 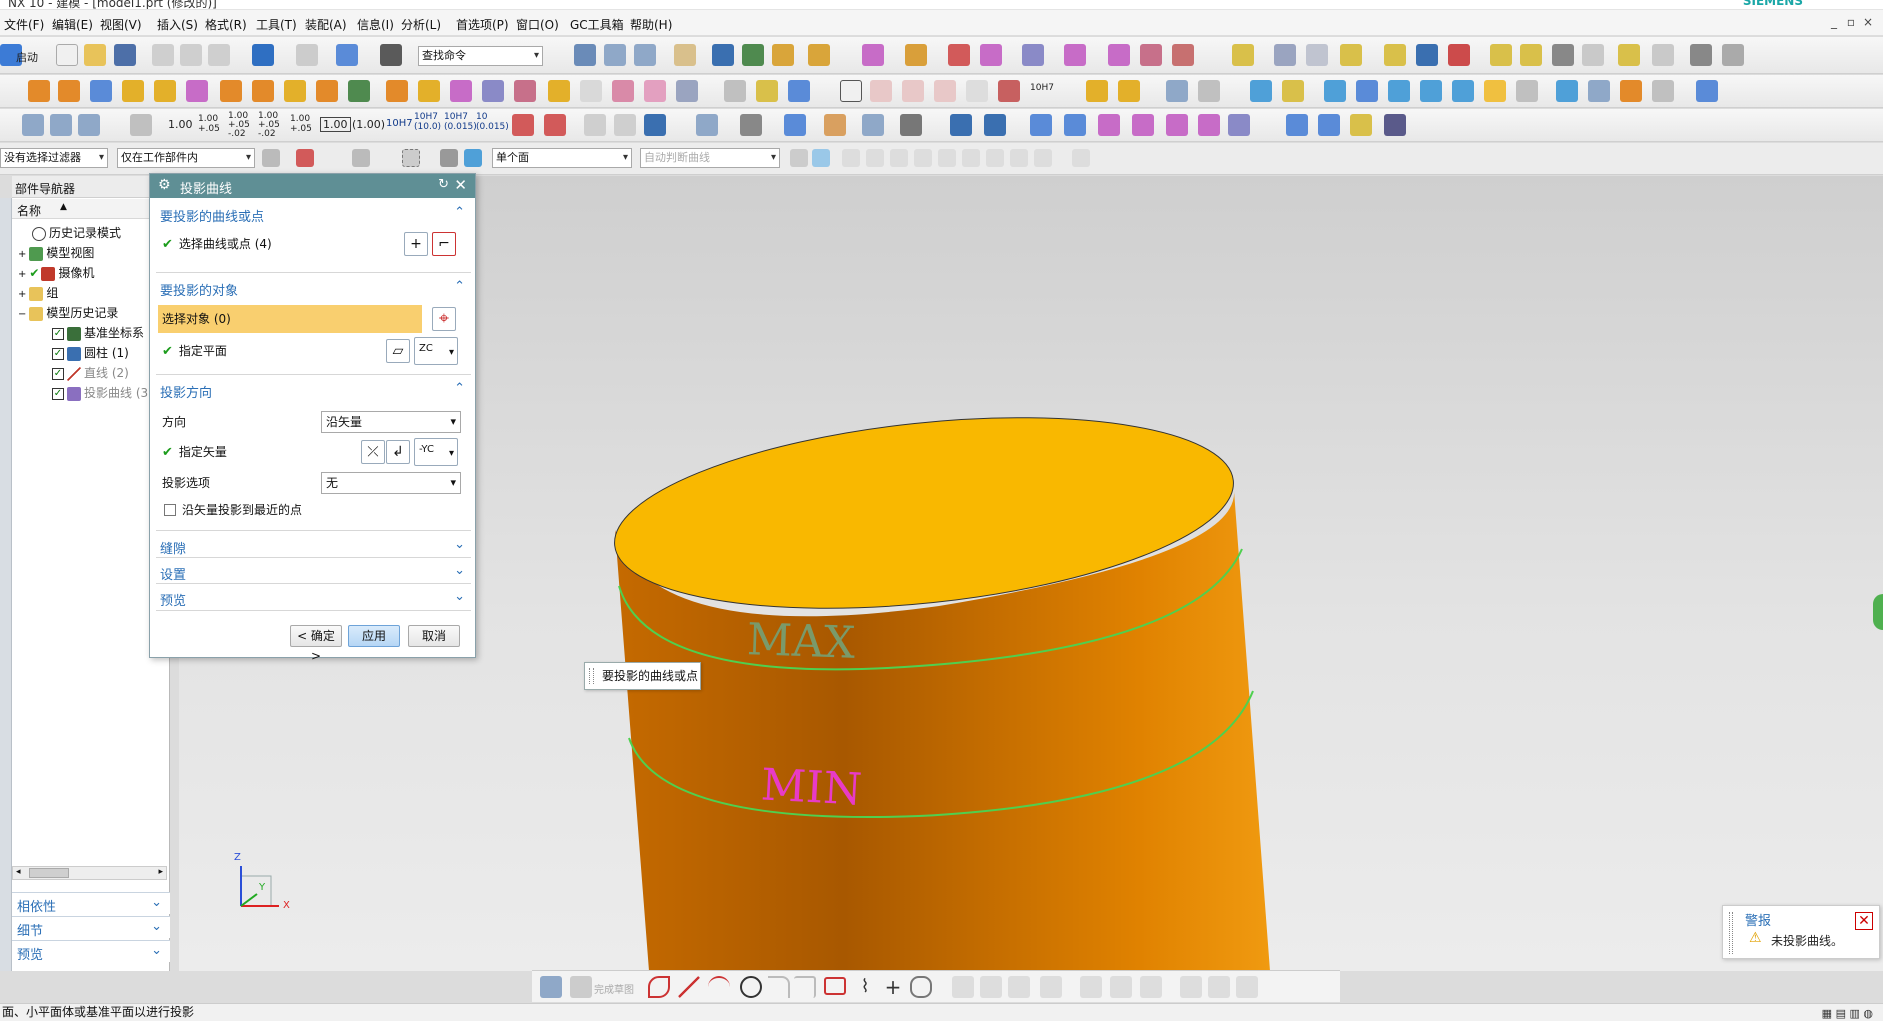 I want to click on grid-icon, so click(x=881, y=91).